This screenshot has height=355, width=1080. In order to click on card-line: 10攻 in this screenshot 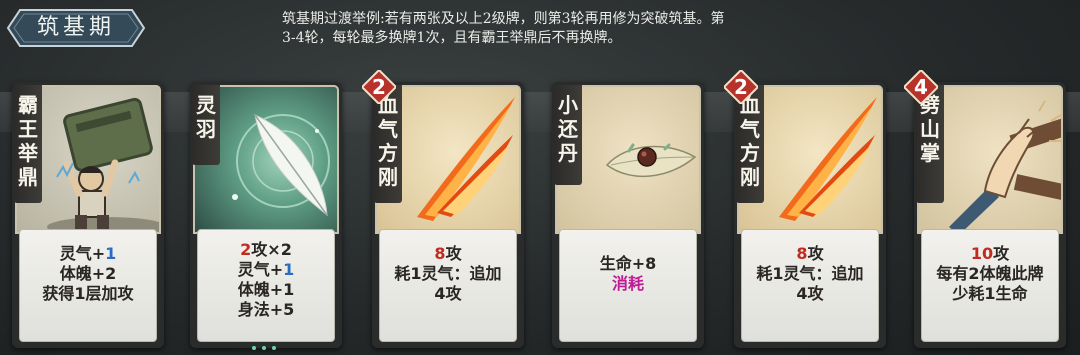, I will do `click(990, 253)`.